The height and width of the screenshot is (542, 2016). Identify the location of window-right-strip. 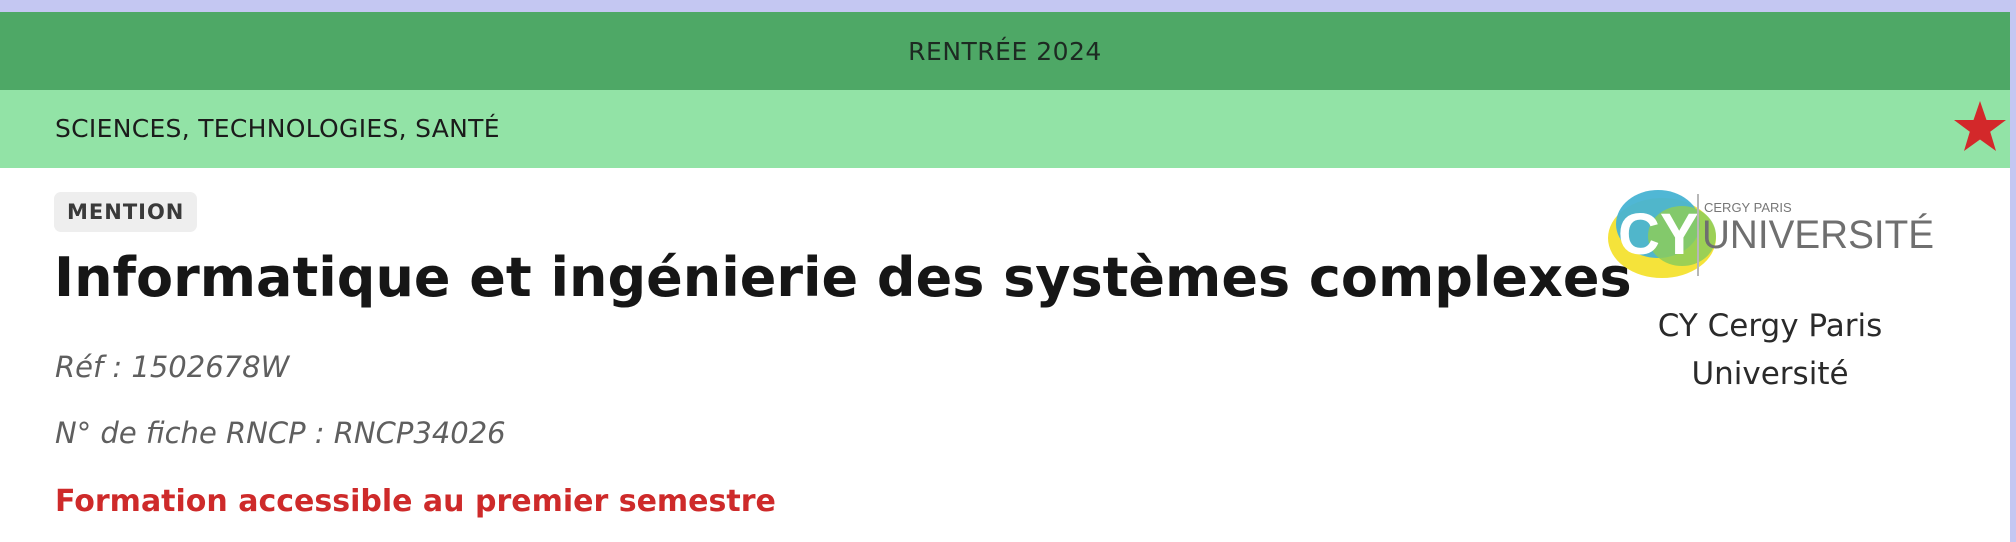
(2013, 271).